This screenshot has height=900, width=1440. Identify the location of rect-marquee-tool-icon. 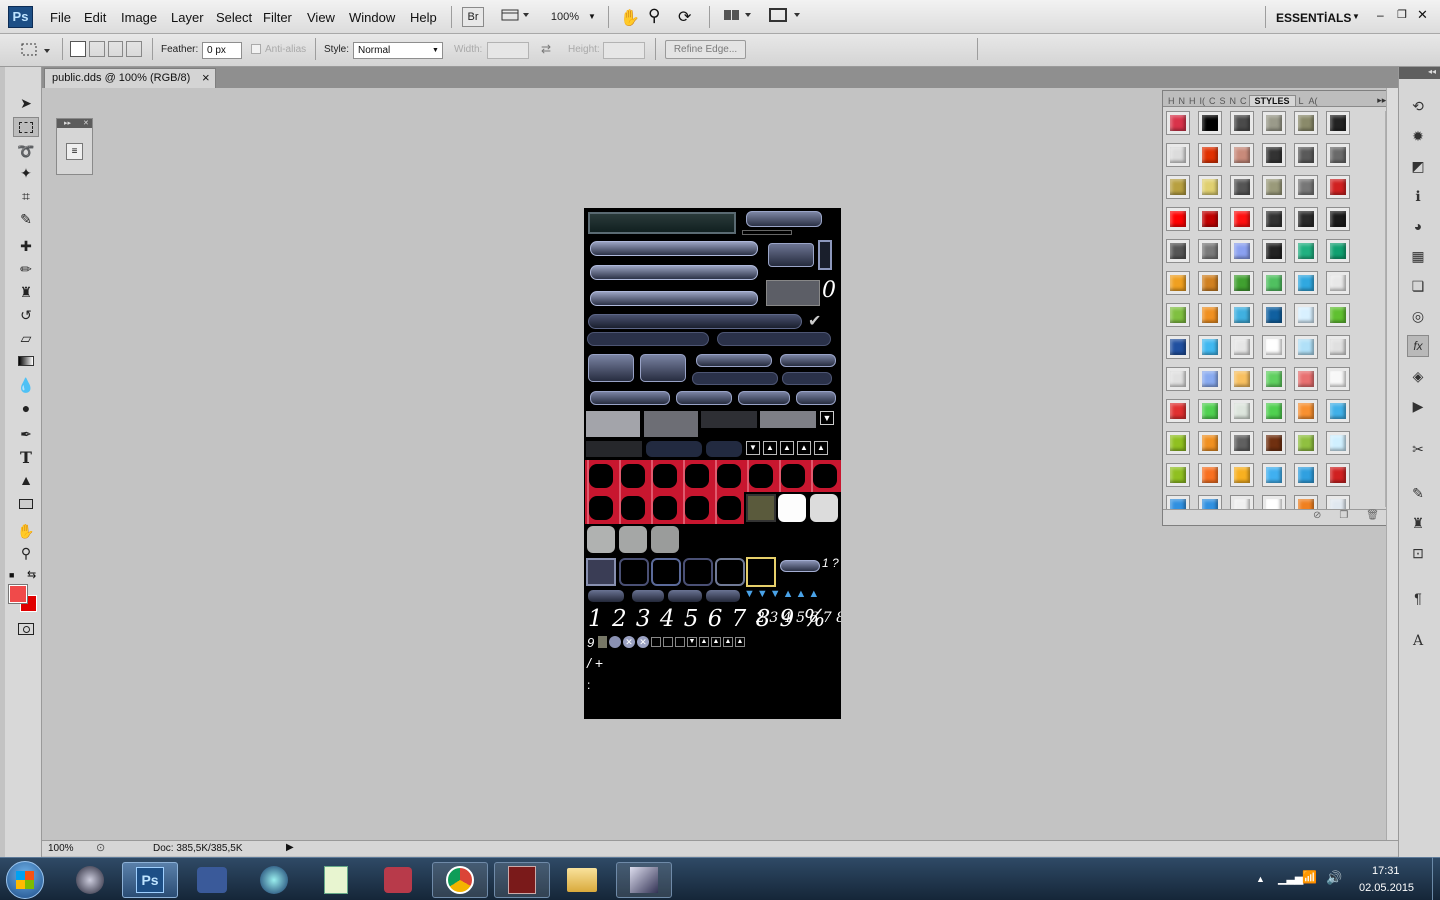
(26, 127).